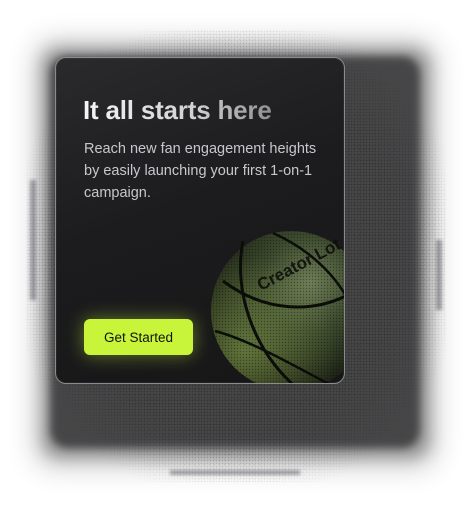  I want to click on basketball-icon: Creator Lot, so click(277, 307).